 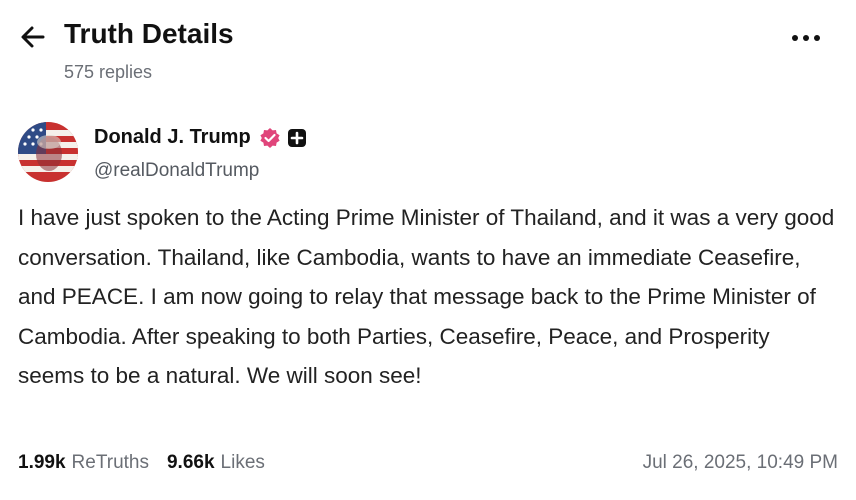 I want to click on retruths-label: ReTruths, so click(x=110, y=462).